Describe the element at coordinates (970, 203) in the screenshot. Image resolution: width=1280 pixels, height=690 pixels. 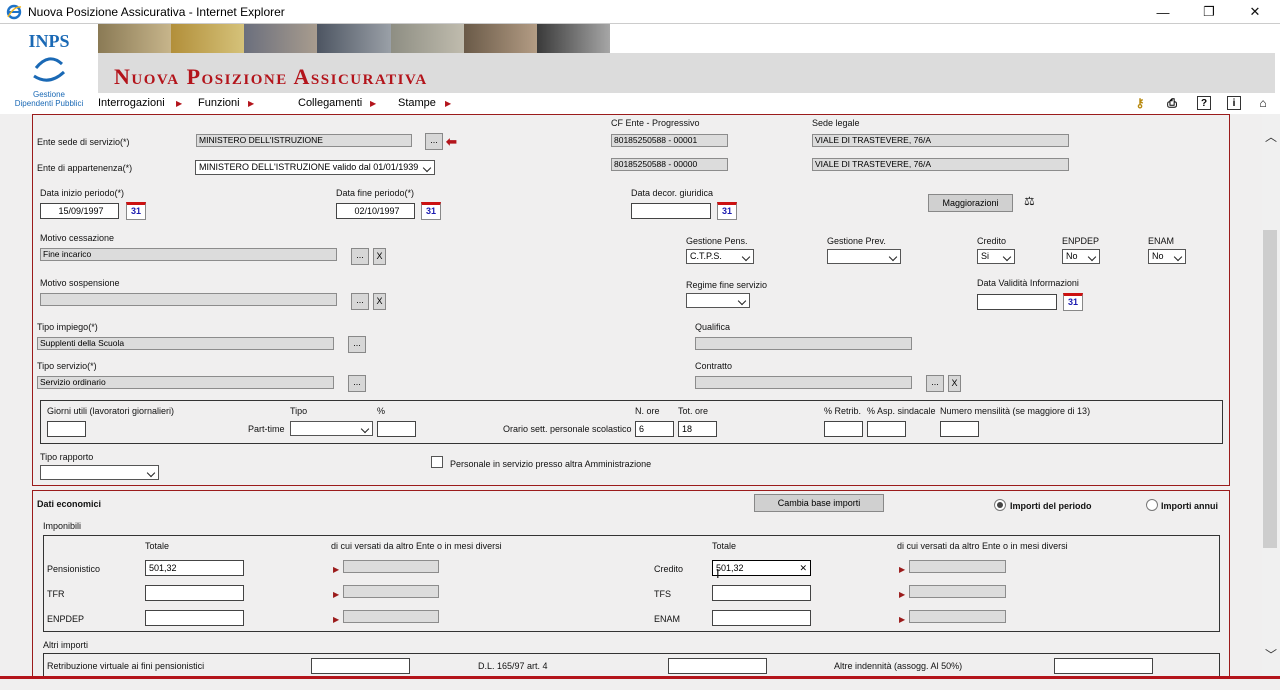
I see `maggiorazioni-button: Maggiorazioni` at that location.